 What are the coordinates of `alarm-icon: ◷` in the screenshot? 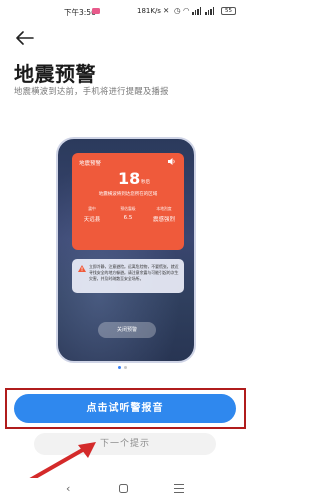 It's located at (177, 10).